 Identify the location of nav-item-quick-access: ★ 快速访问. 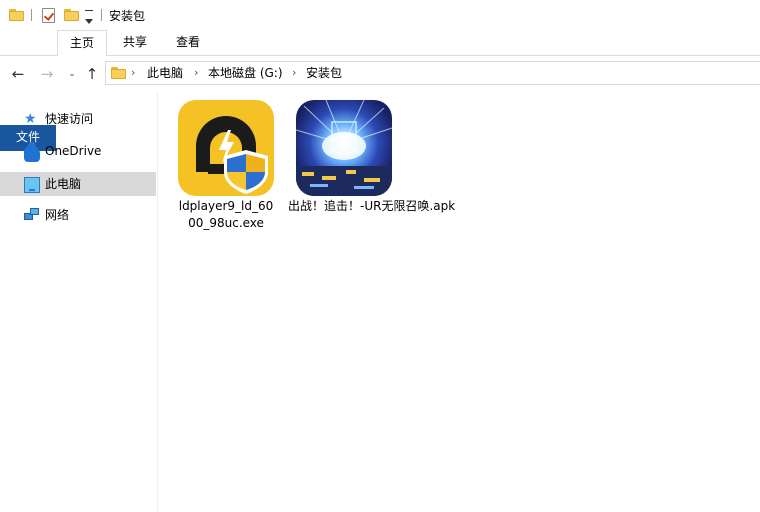
(78, 119).